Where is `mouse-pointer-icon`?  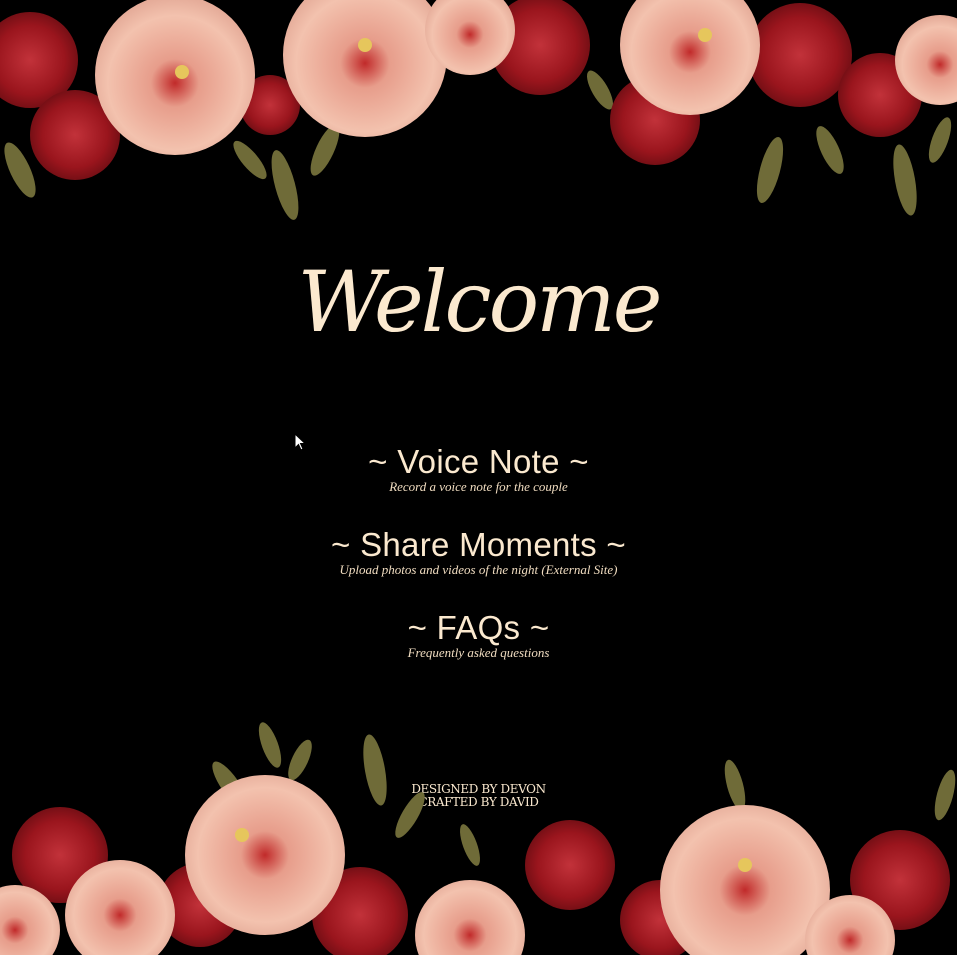 mouse-pointer-icon is located at coordinates (300, 442).